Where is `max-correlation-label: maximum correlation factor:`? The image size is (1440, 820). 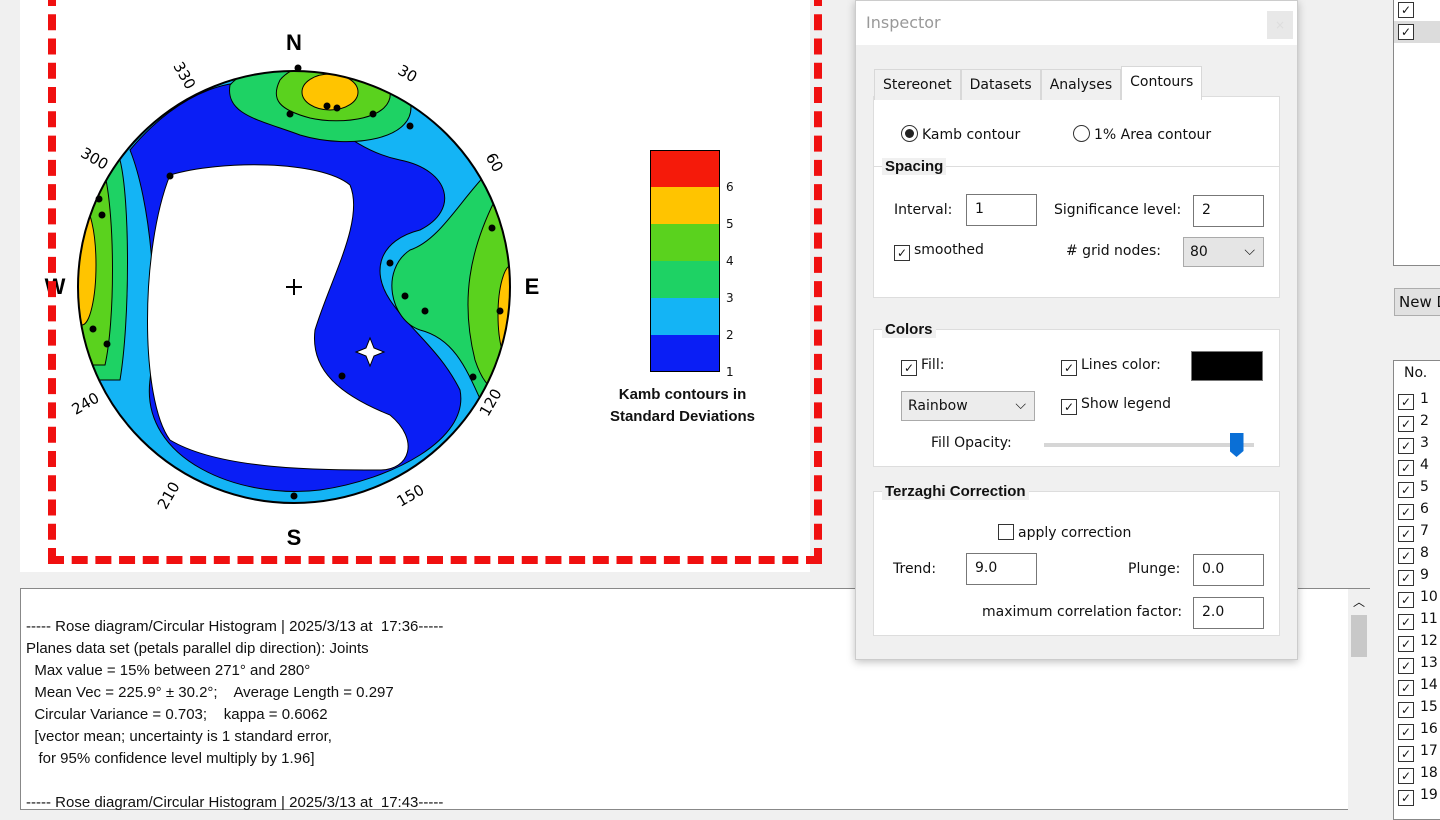 max-correlation-label: maximum correlation factor: is located at coordinates (1082, 612).